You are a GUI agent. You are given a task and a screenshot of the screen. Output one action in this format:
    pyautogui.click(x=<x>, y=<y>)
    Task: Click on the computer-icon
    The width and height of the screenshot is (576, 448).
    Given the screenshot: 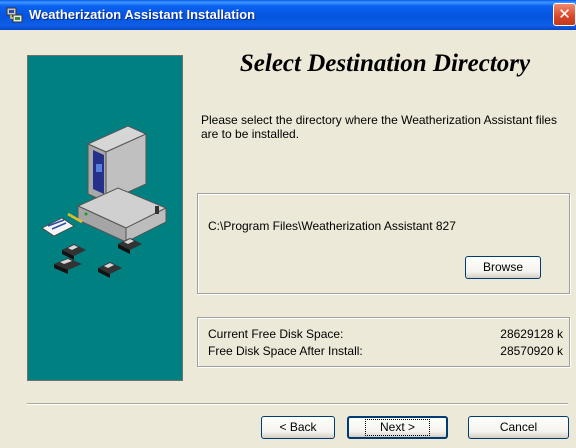 What is the action you would take?
    pyautogui.click(x=122, y=184)
    